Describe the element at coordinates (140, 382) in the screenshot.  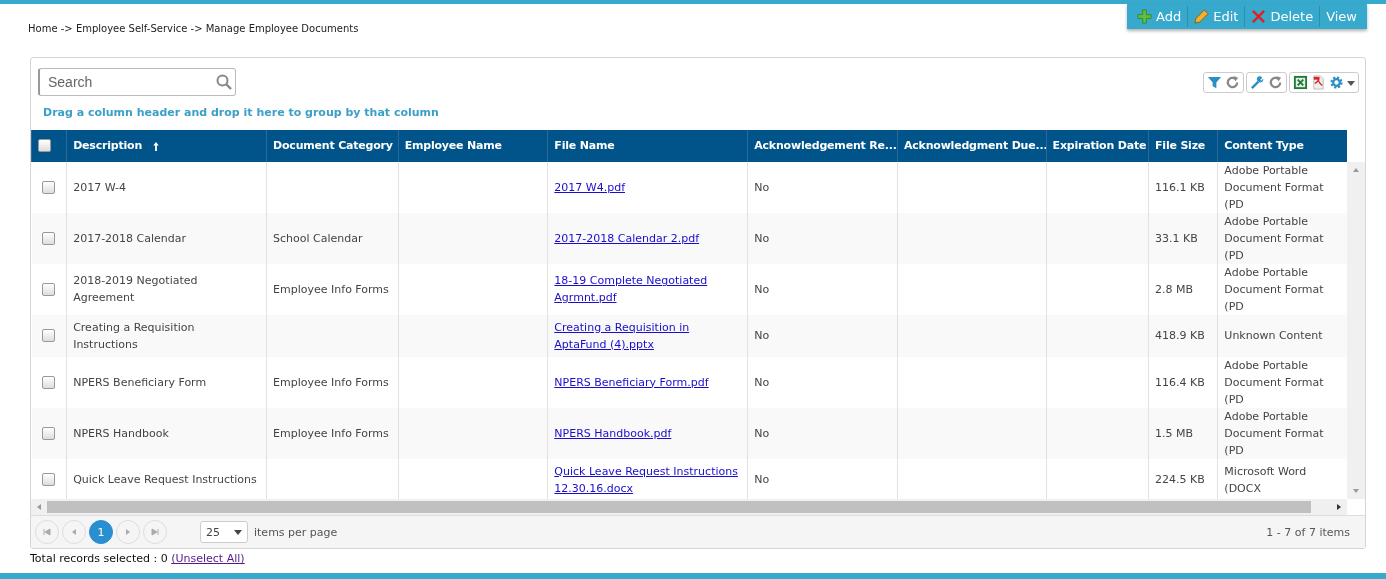
I see `table-cell: NPERS Beneficiary Form` at that location.